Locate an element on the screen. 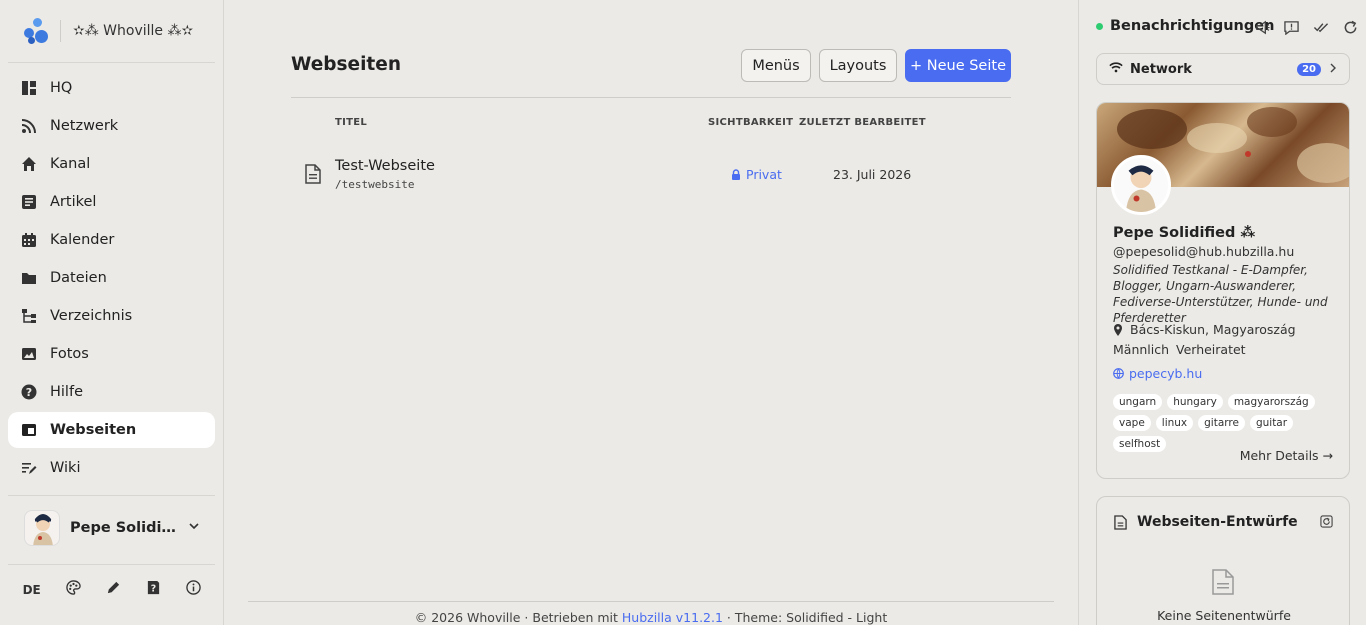 The width and height of the screenshot is (1366, 625). folder-icon is located at coordinates (29, 278).